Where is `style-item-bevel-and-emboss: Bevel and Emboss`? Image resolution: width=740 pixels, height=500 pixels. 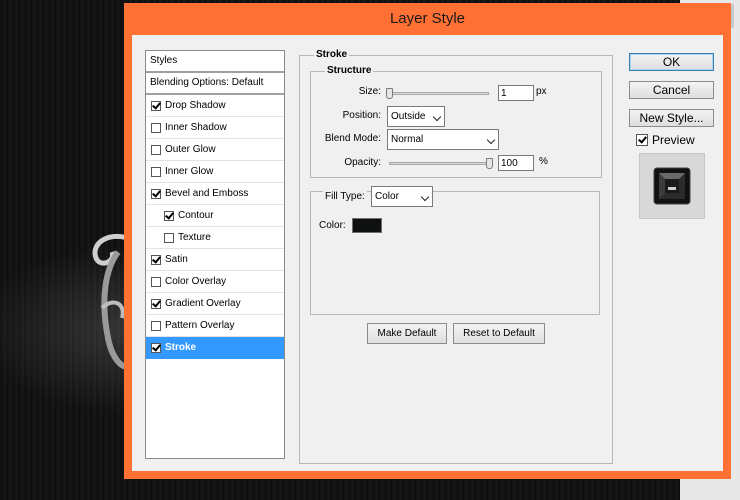
style-item-bevel-and-emboss: Bevel and Emboss is located at coordinates (215, 194).